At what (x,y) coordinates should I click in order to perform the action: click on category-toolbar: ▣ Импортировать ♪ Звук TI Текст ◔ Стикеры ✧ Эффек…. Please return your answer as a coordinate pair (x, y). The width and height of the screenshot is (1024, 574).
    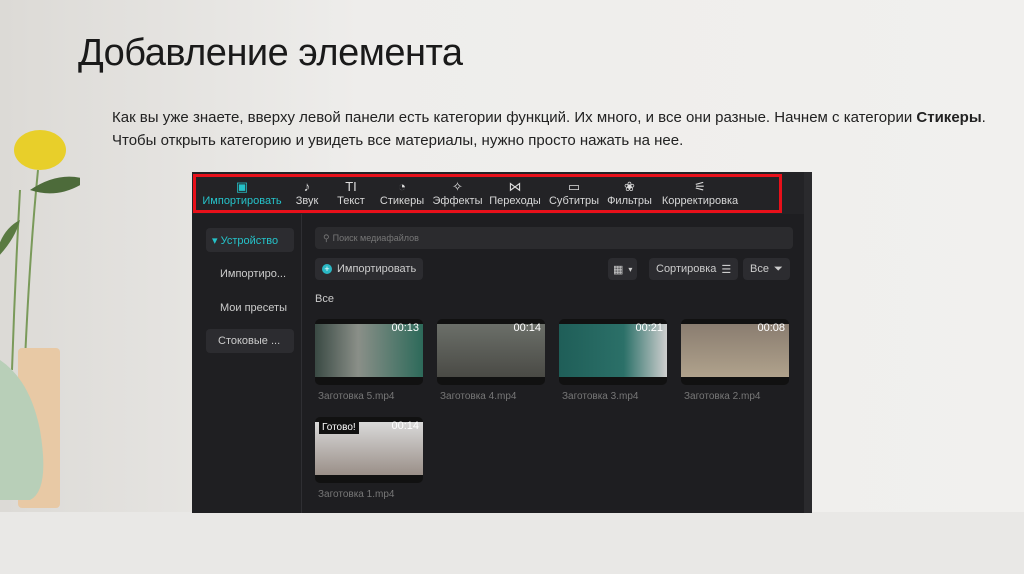
    Looking at the image, I should click on (498, 193).